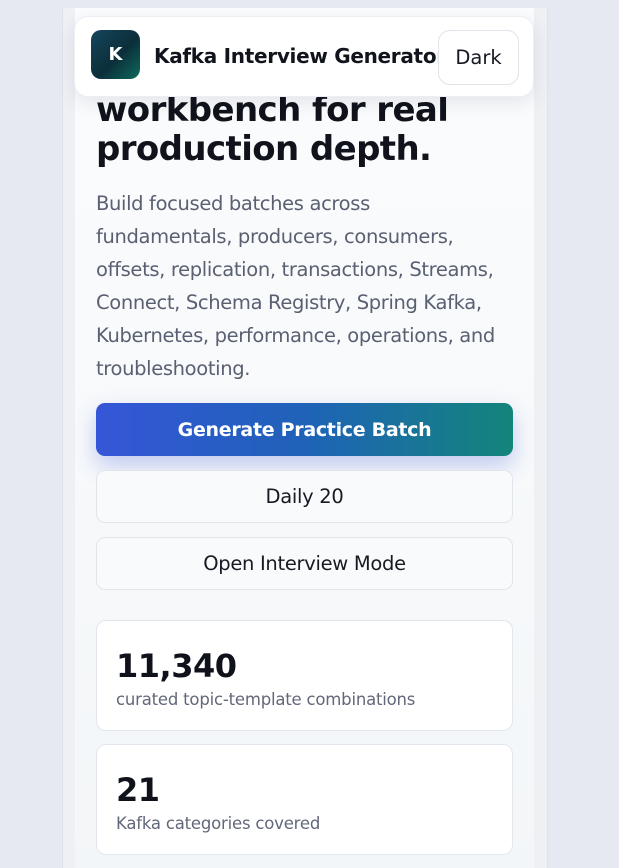  I want to click on generate-practice-batch-button: Generate Practice Batch, so click(304, 429).